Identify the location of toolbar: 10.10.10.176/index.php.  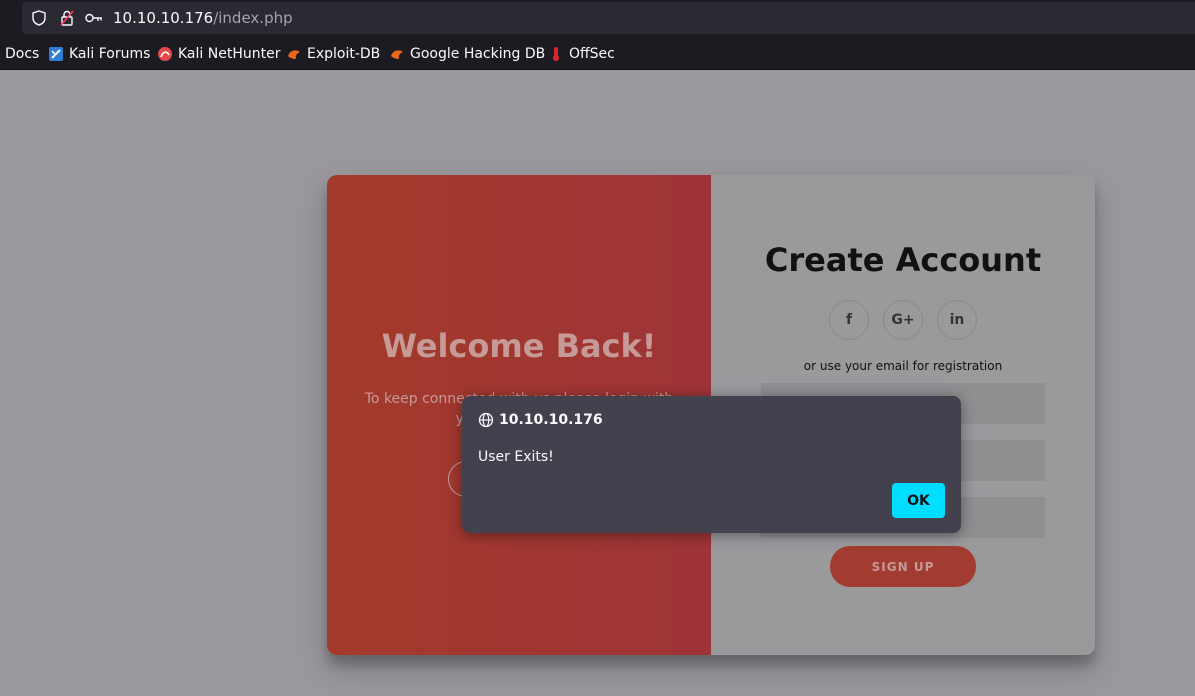
(597, 18).